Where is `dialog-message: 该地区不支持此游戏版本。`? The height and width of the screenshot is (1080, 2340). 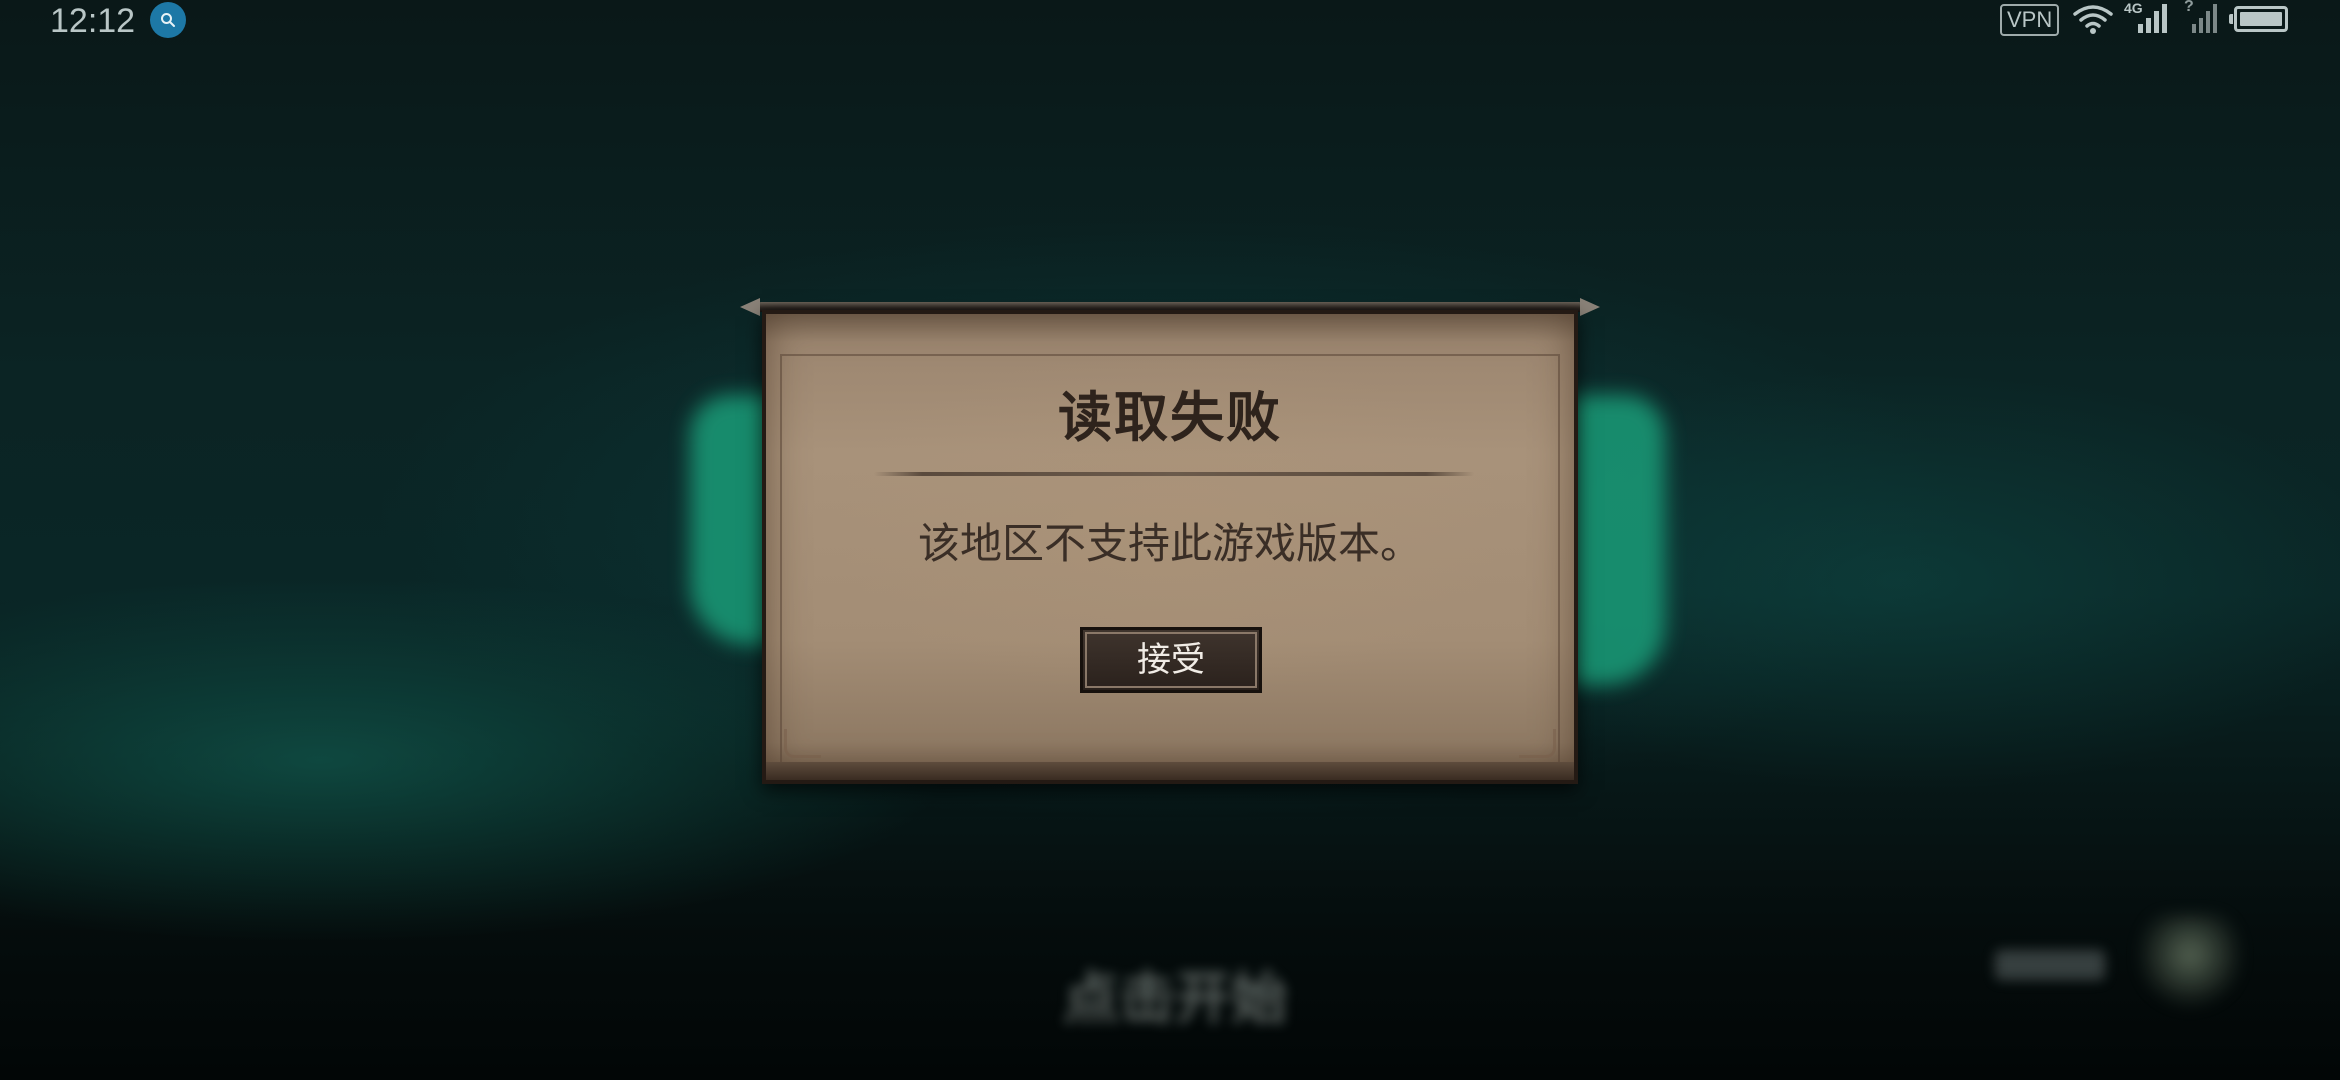
dialog-message: 该地区不支持此游戏版本。 is located at coordinates (1169, 543).